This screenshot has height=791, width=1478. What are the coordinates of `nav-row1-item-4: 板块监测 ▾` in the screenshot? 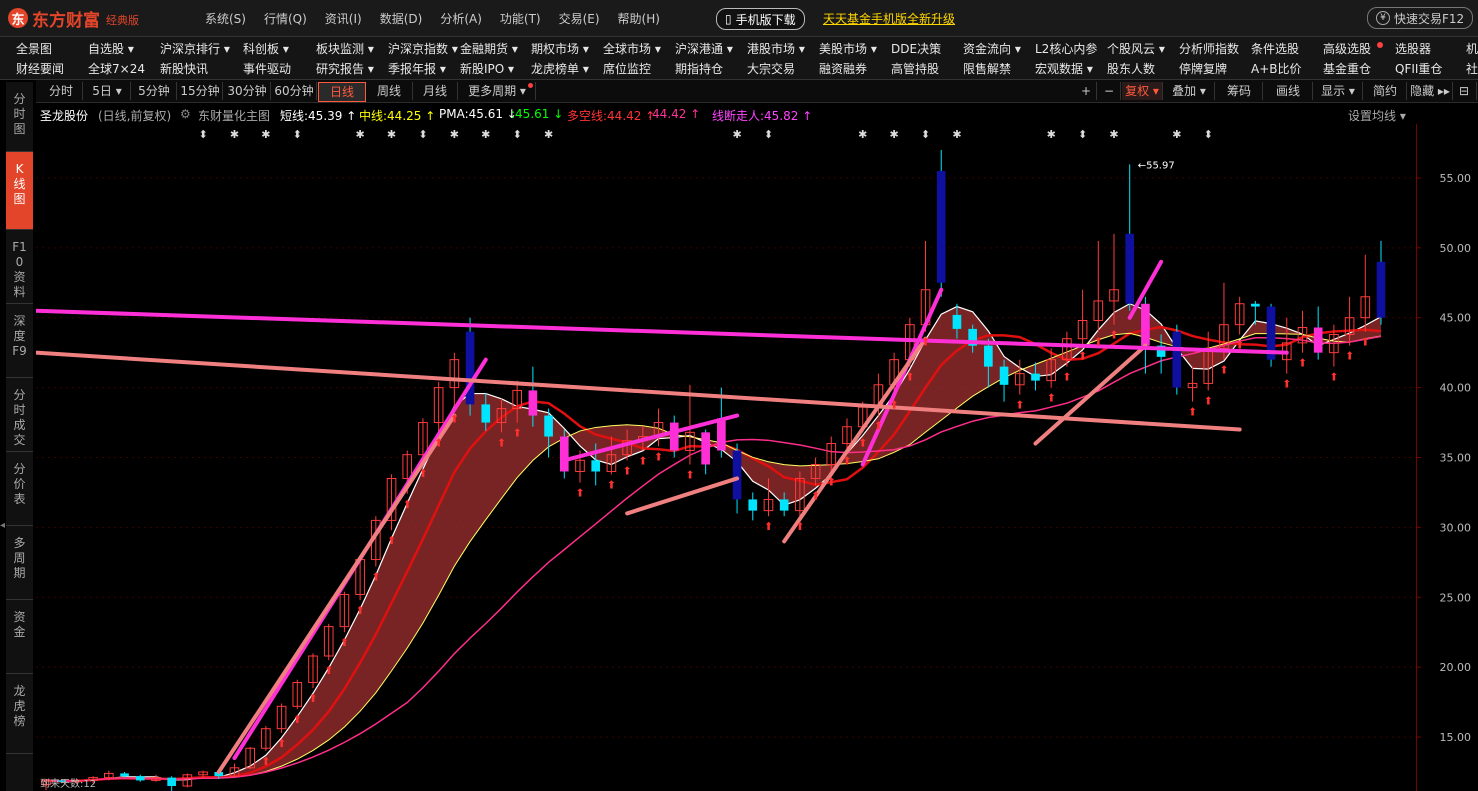 It's located at (345, 48).